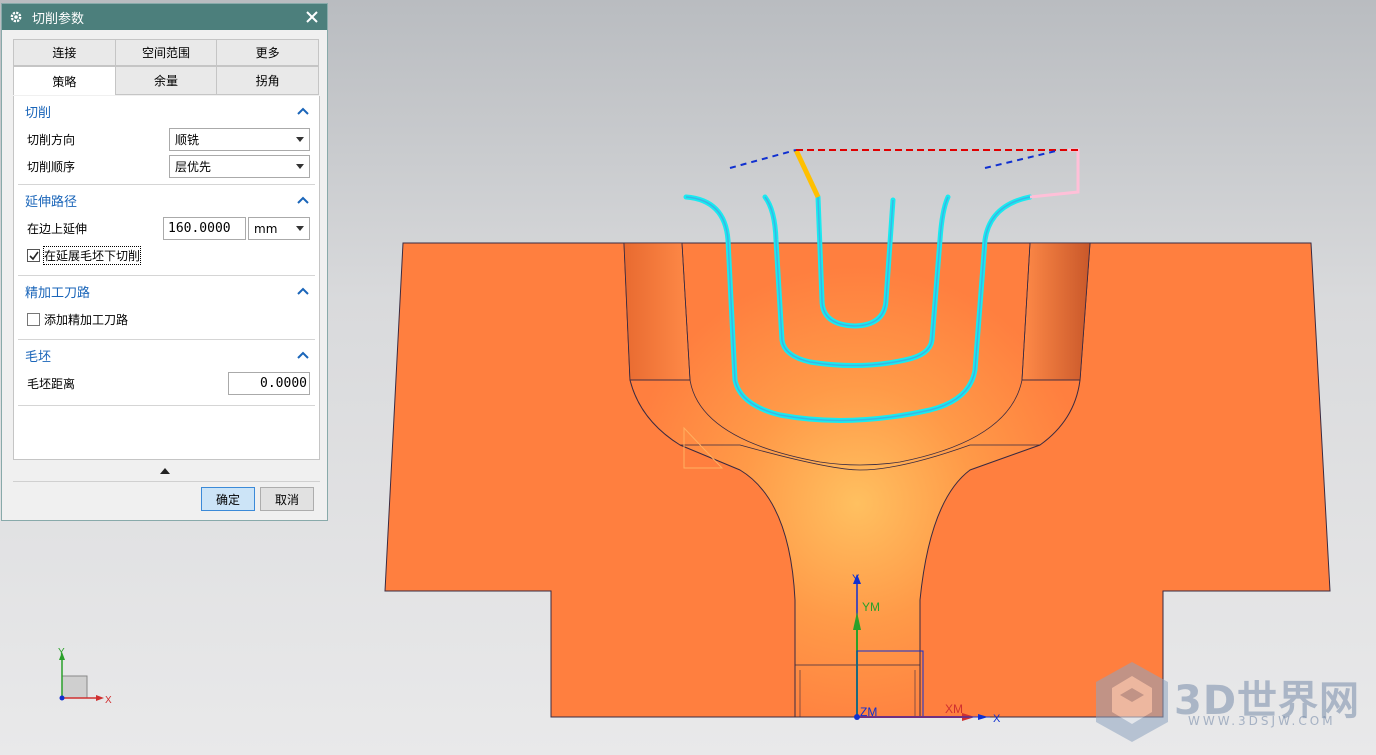 This screenshot has height=755, width=1376. Describe the element at coordinates (287, 499) in the screenshot. I see `cancel-button: 取消` at that location.